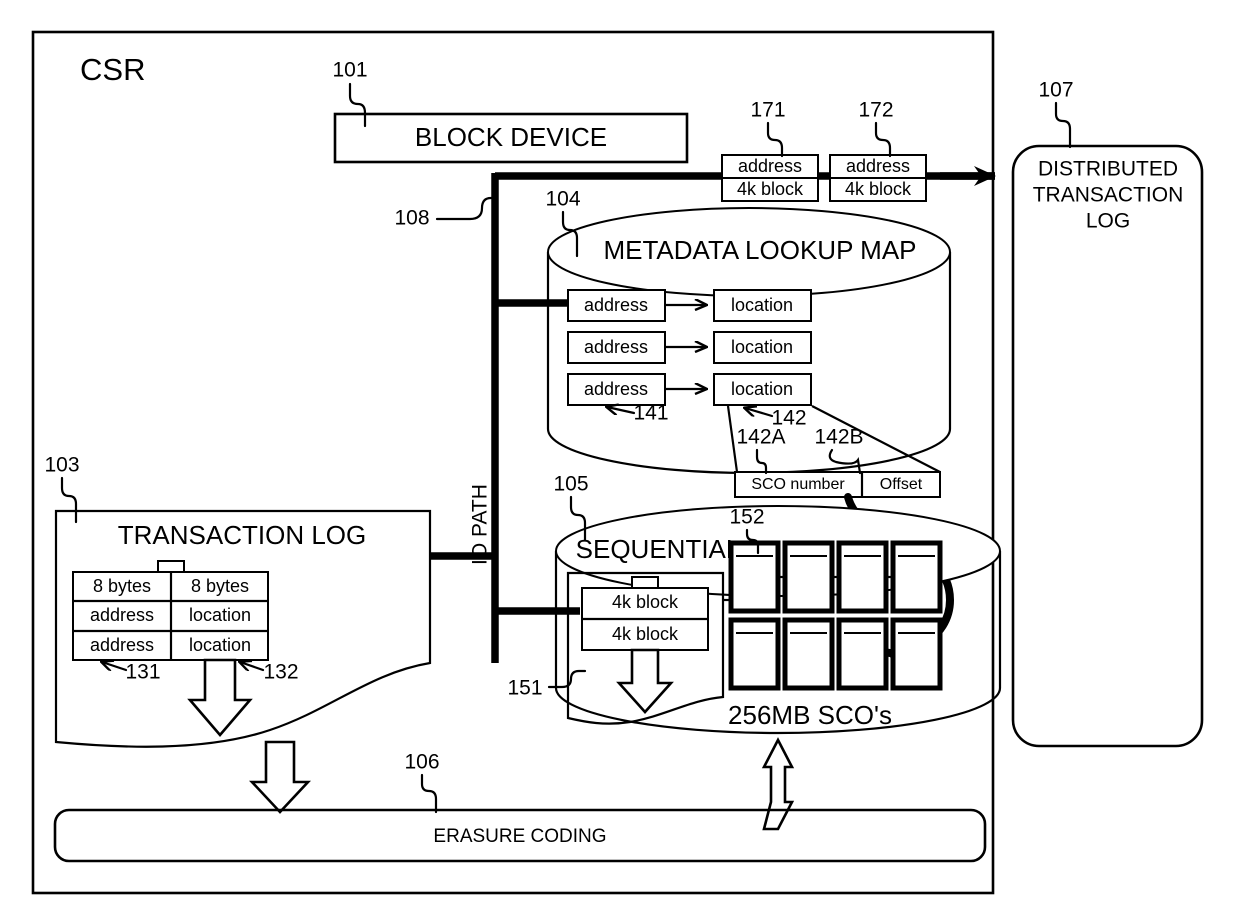 This screenshot has width=1240, height=909. What do you see at coordinates (1108, 195) in the screenshot?
I see `dtl-line2: TRANSACTION` at bounding box center [1108, 195].